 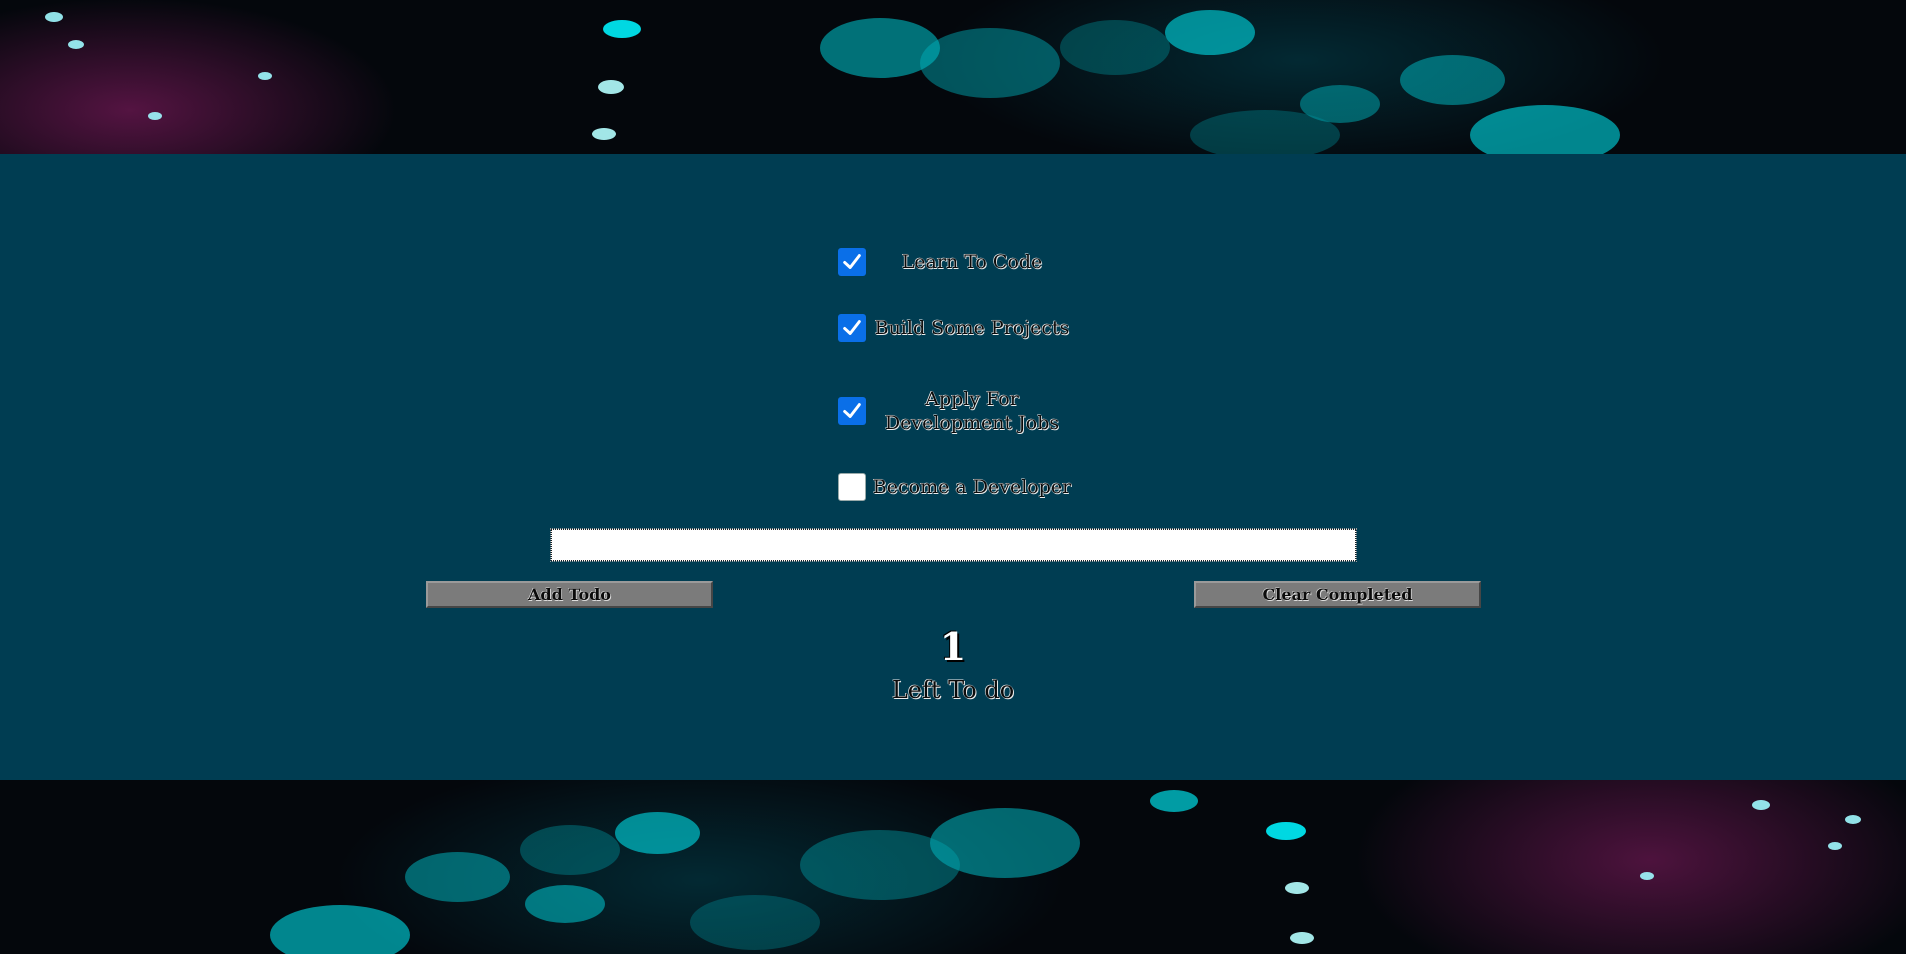 I want to click on todo-item: Apply For Development Jobs, so click(x=958, y=411).